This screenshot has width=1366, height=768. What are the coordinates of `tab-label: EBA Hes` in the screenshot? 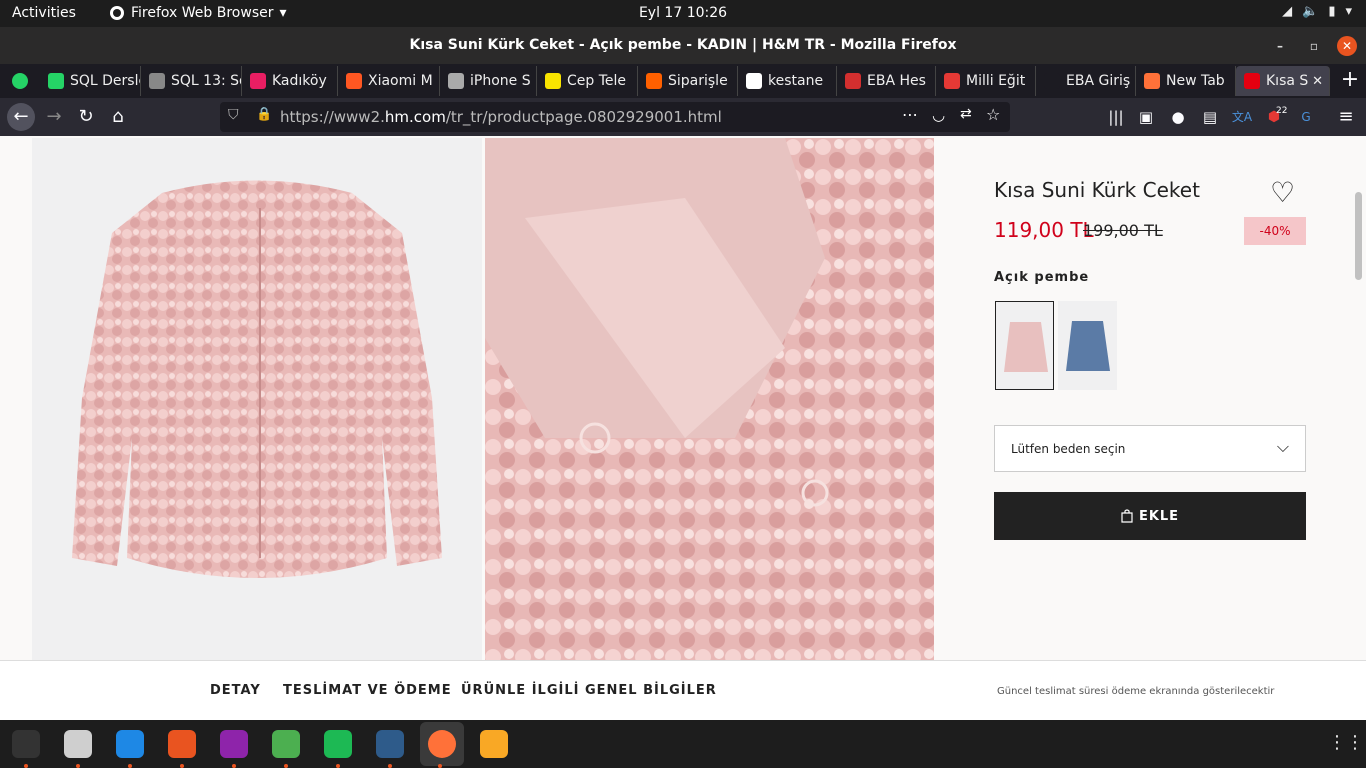 It's located at (896, 81).